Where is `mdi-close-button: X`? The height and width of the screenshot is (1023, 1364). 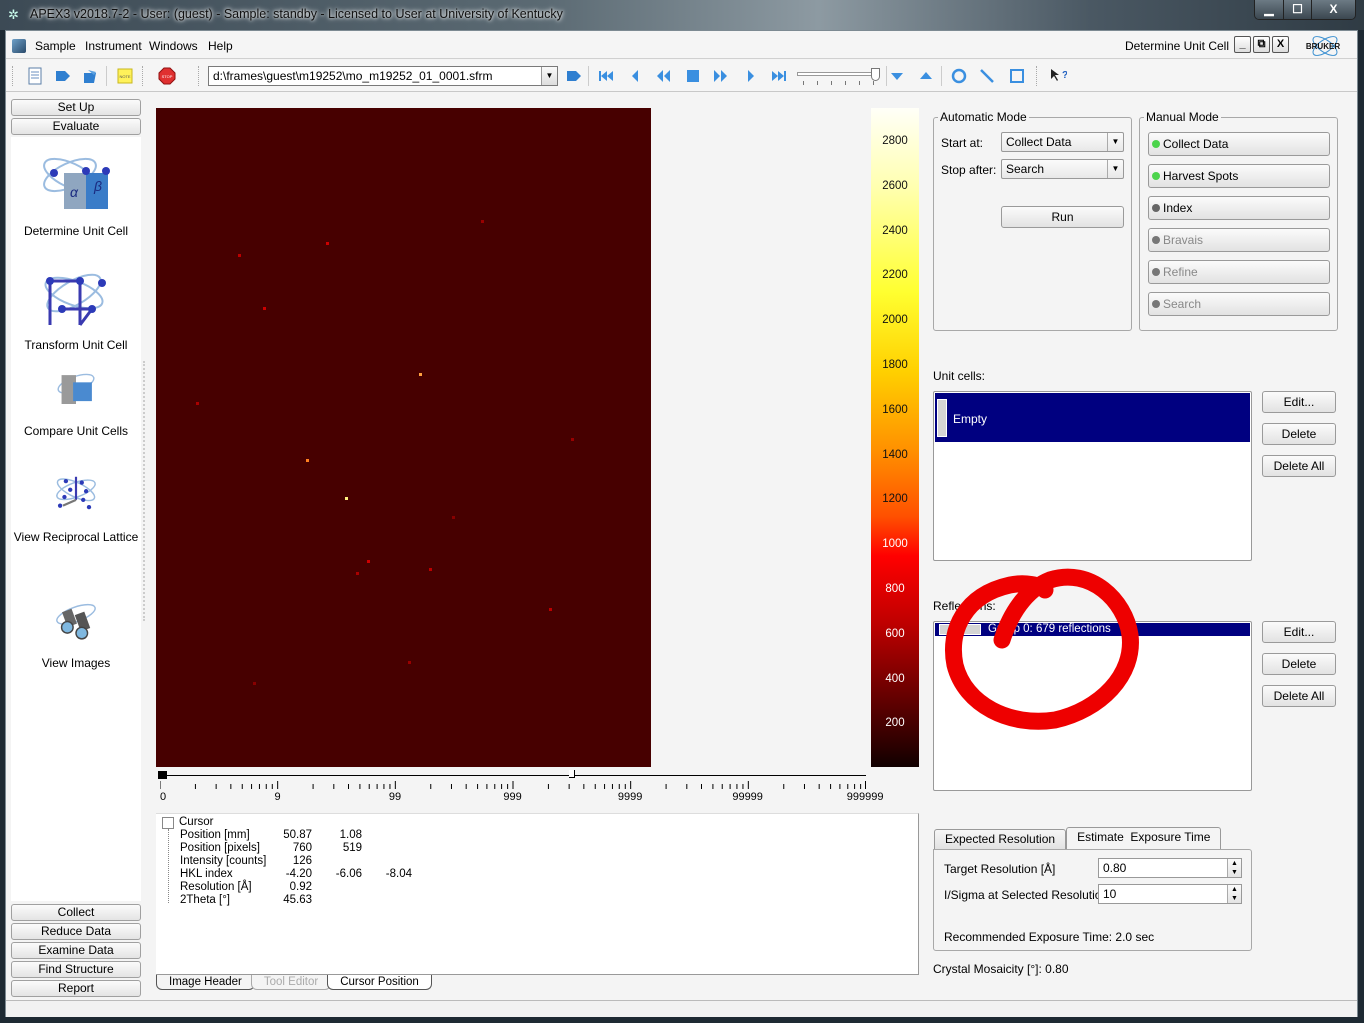
mdi-close-button: X is located at coordinates (1280, 44).